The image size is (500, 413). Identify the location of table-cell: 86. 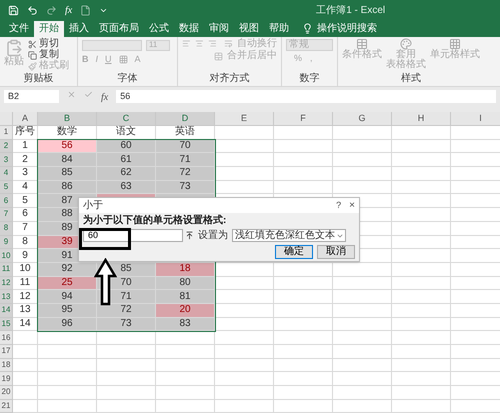
(67, 187).